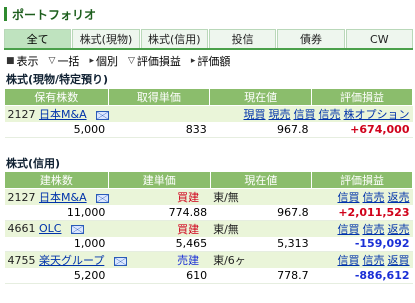 The image size is (415, 303). Describe the element at coordinates (174, 38) in the screenshot. I see `tab-stock-margin: 株式(信用)` at that location.